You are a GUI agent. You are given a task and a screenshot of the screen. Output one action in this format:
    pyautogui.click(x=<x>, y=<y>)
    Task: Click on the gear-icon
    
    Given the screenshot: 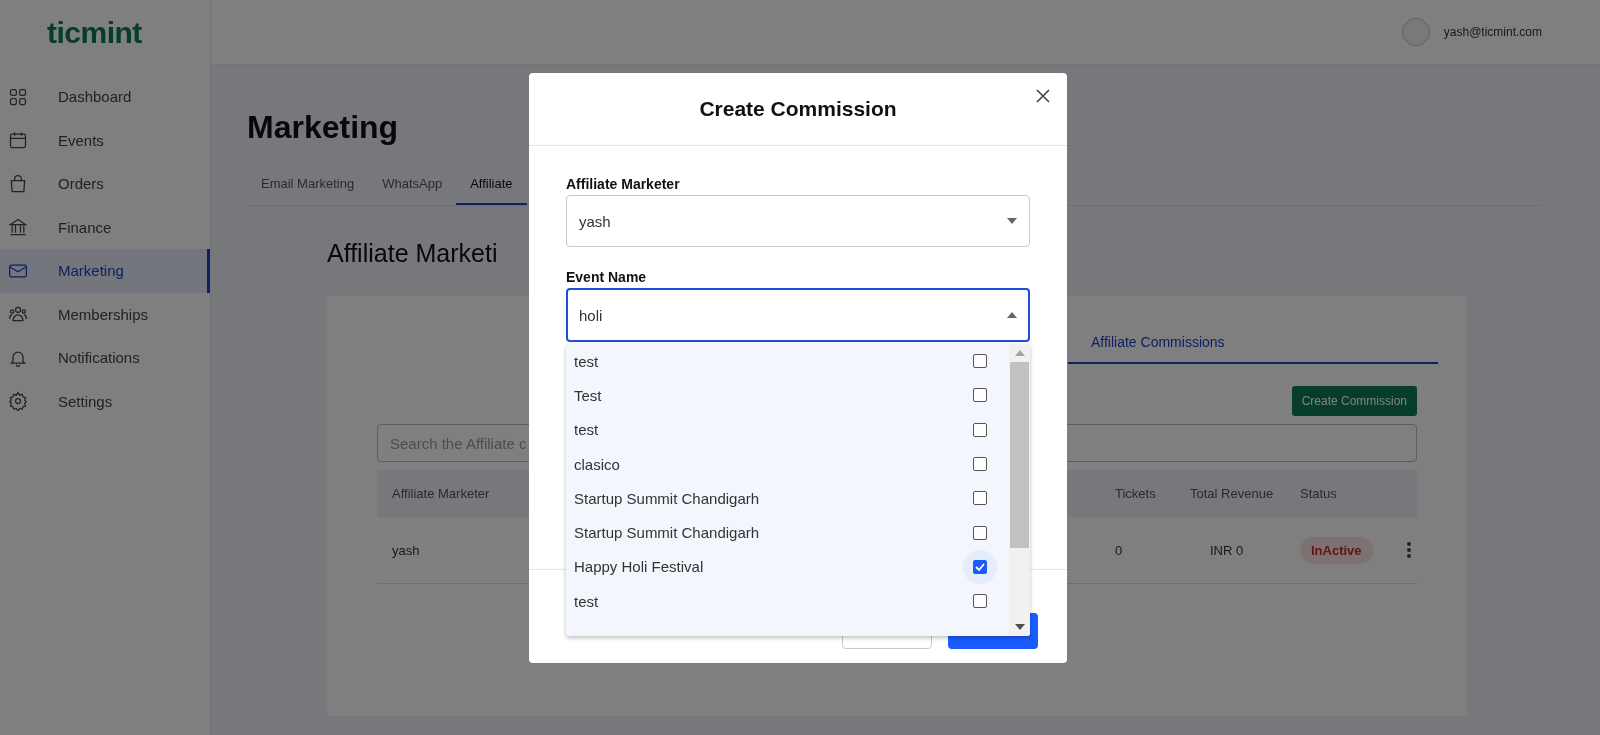 What is the action you would take?
    pyautogui.click(x=18, y=401)
    